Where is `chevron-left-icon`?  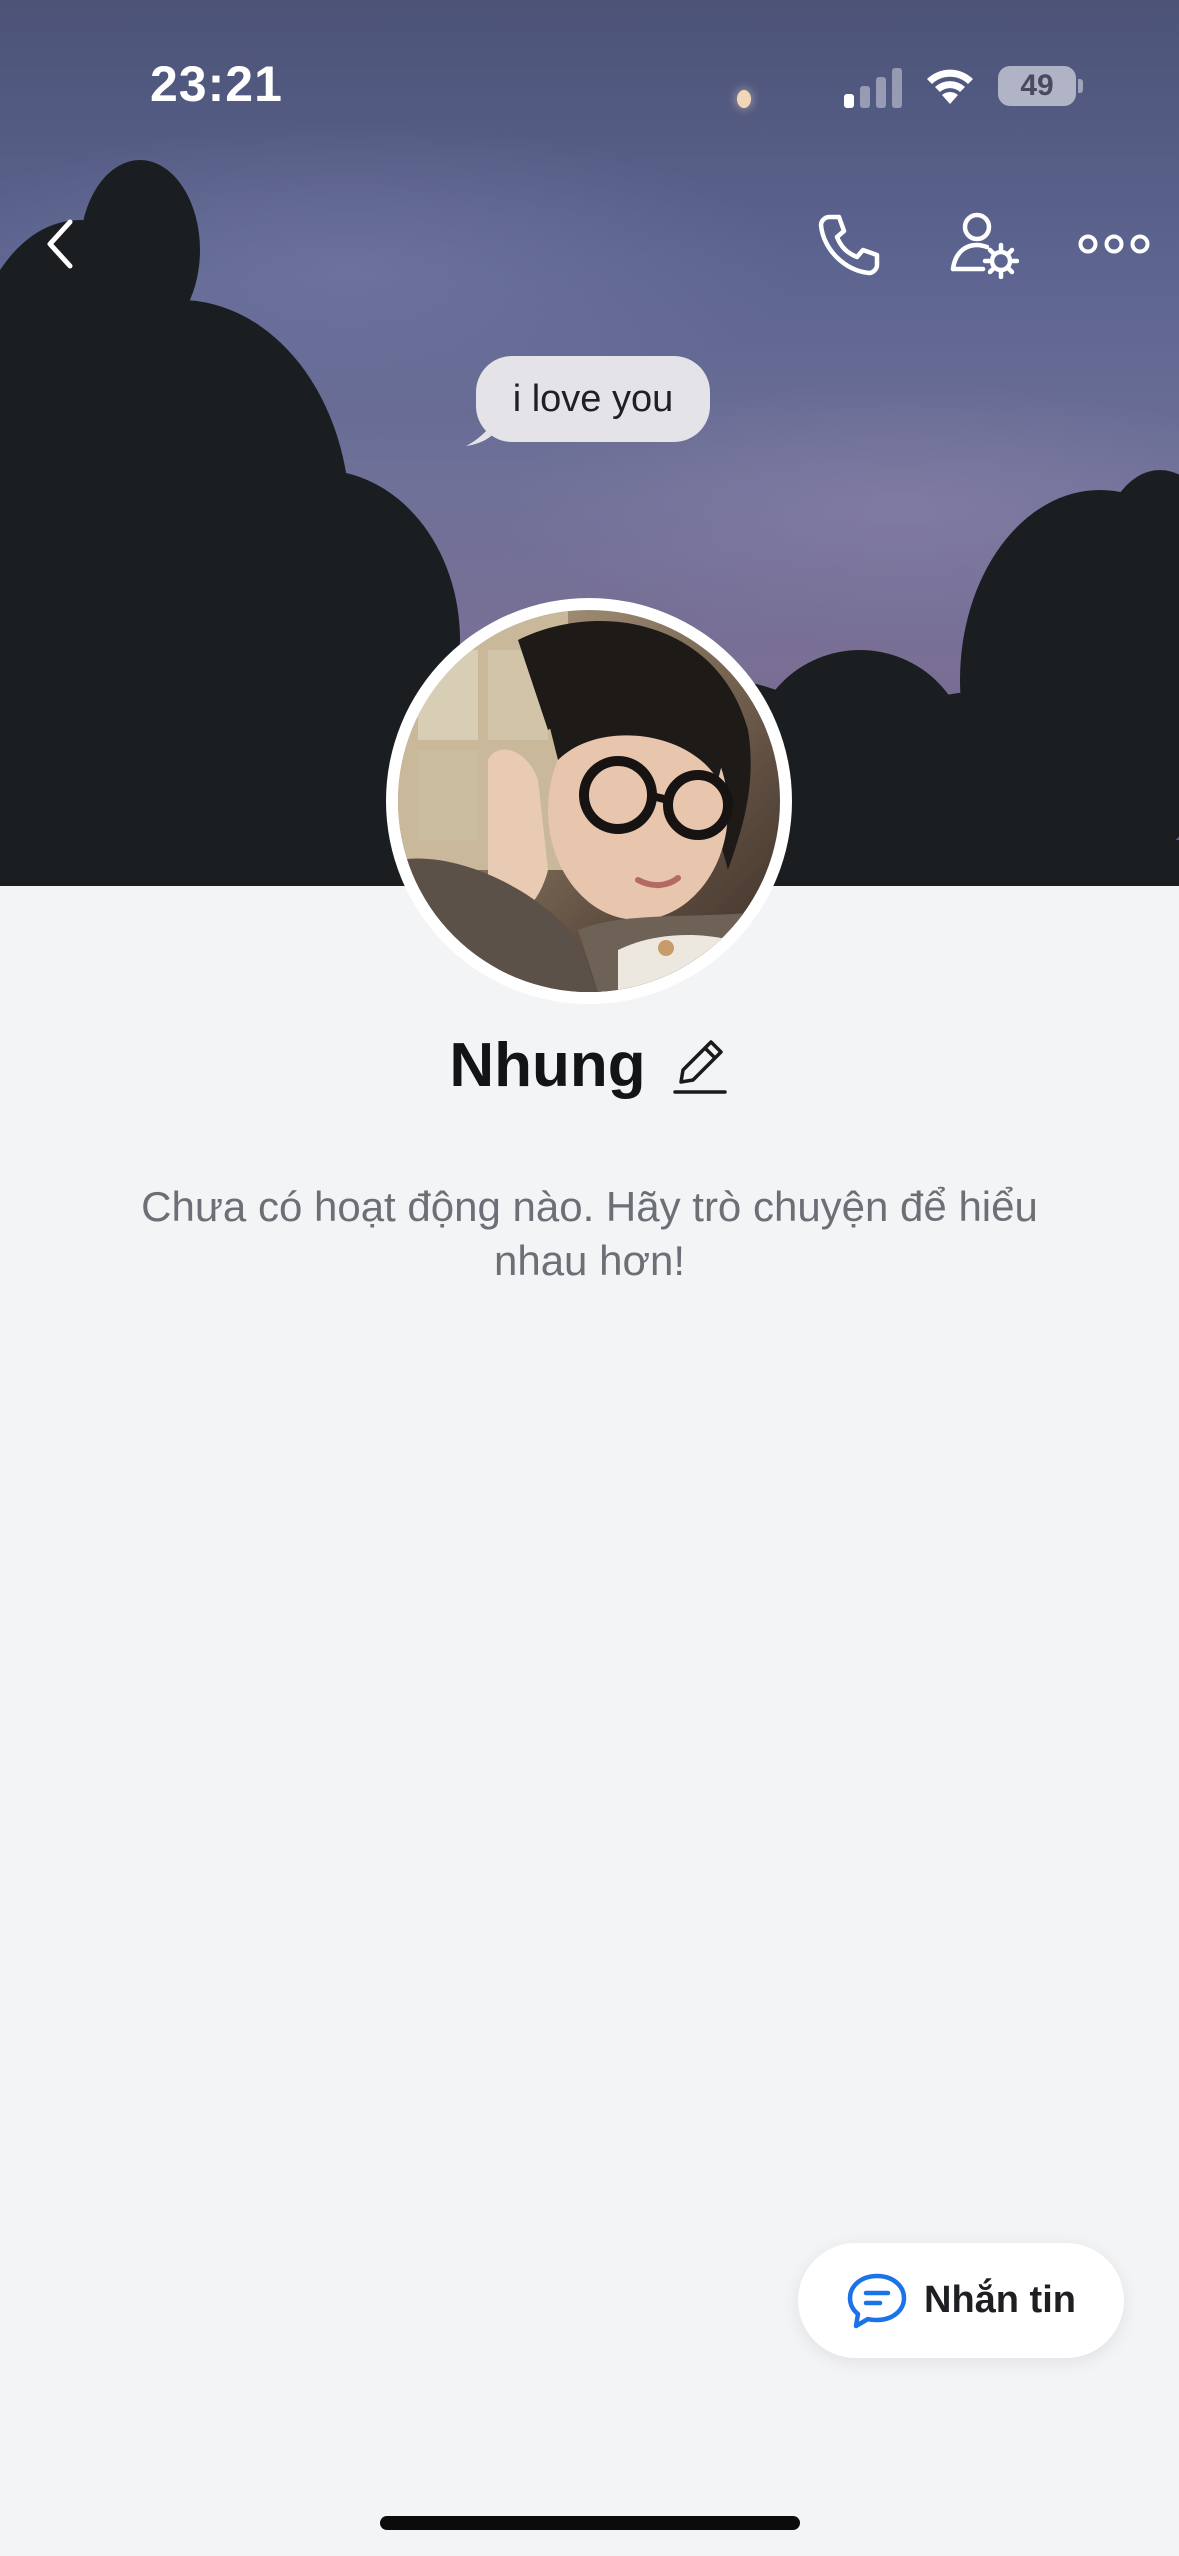 chevron-left-icon is located at coordinates (60, 244).